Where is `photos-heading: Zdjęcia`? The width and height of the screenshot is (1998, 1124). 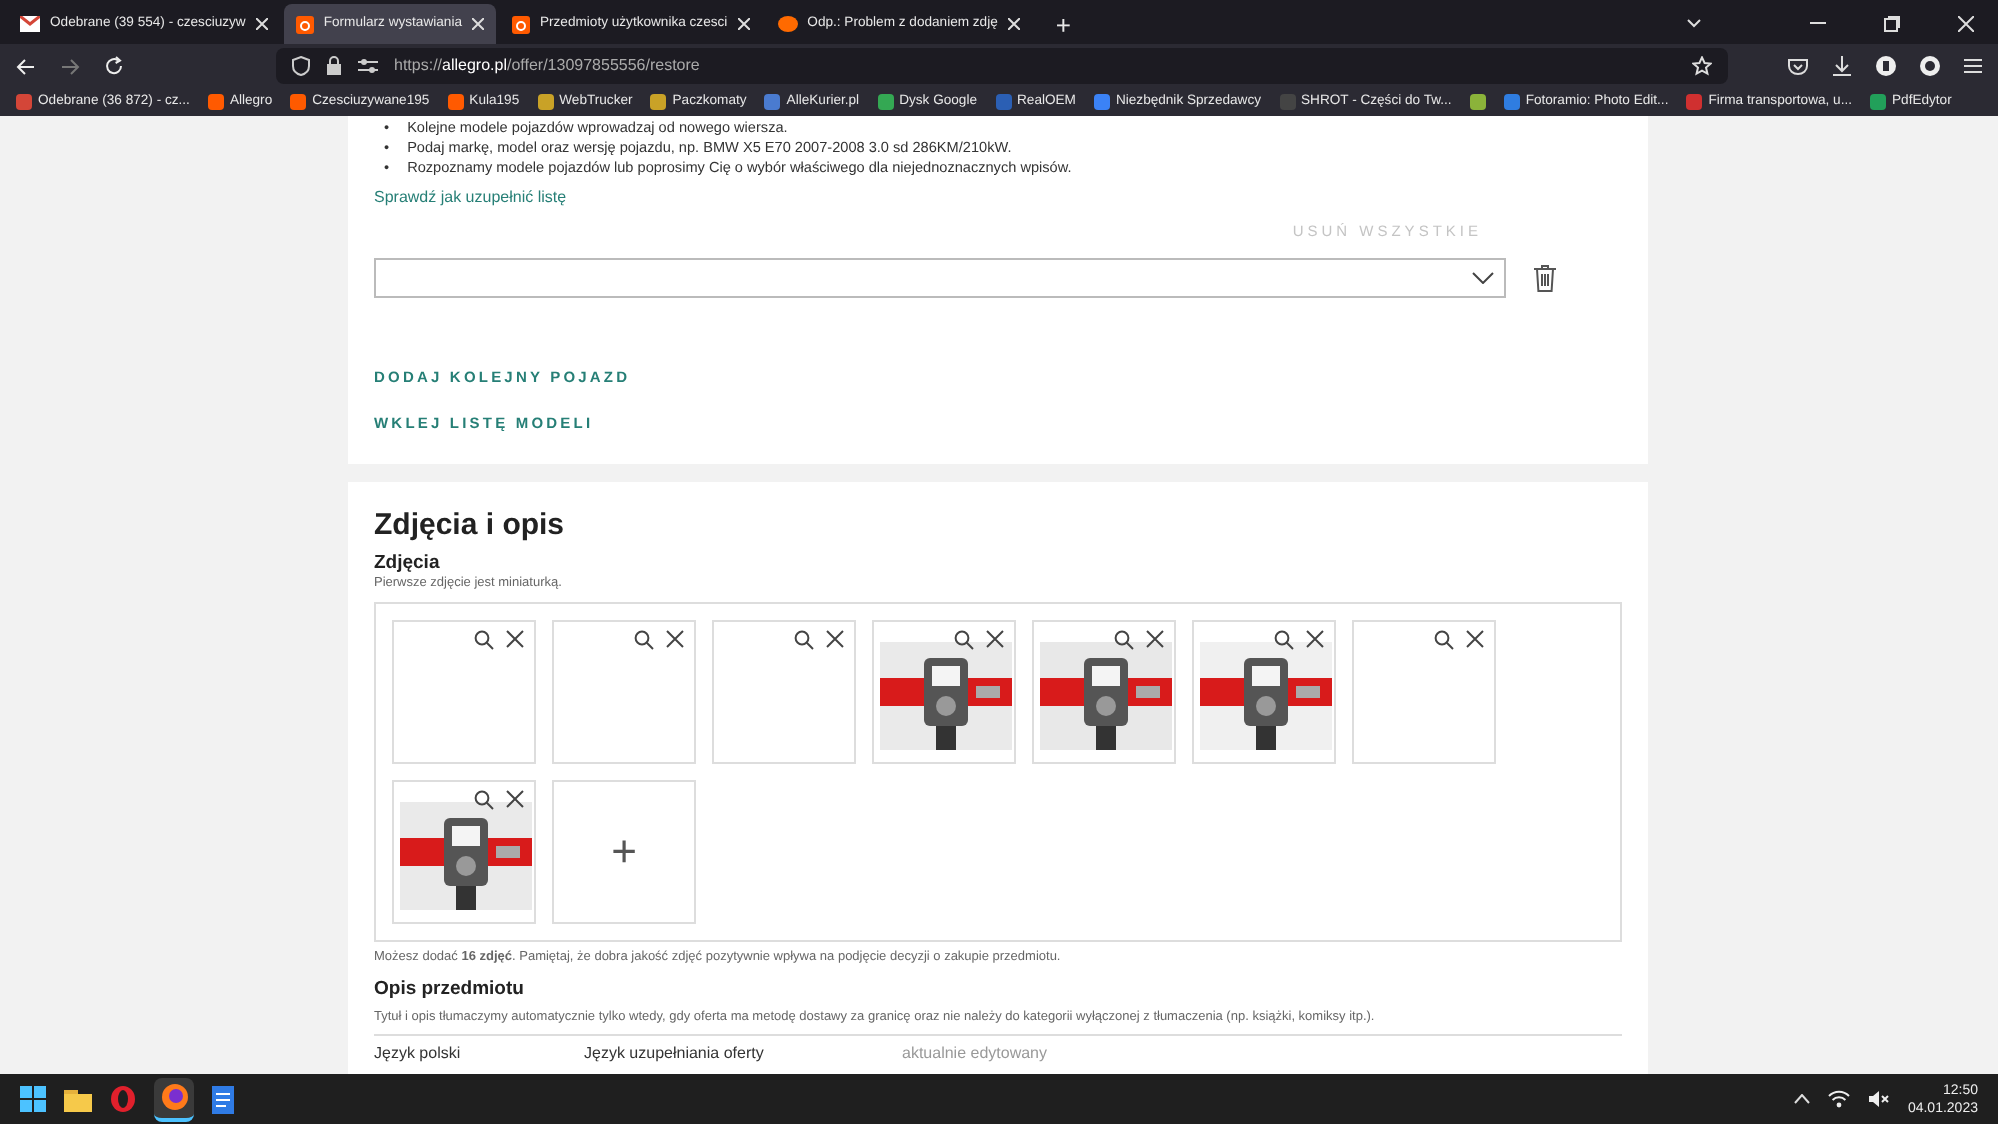 photos-heading: Zdjęcia is located at coordinates (408, 563).